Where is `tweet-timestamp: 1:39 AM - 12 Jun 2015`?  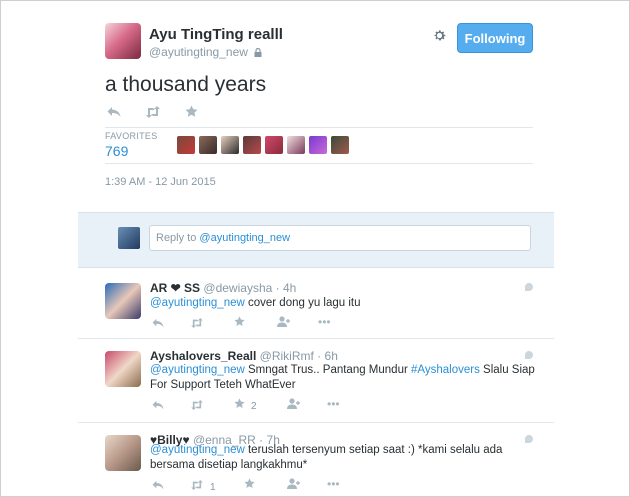 tweet-timestamp: 1:39 AM - 12 Jun 2015 is located at coordinates (160, 182).